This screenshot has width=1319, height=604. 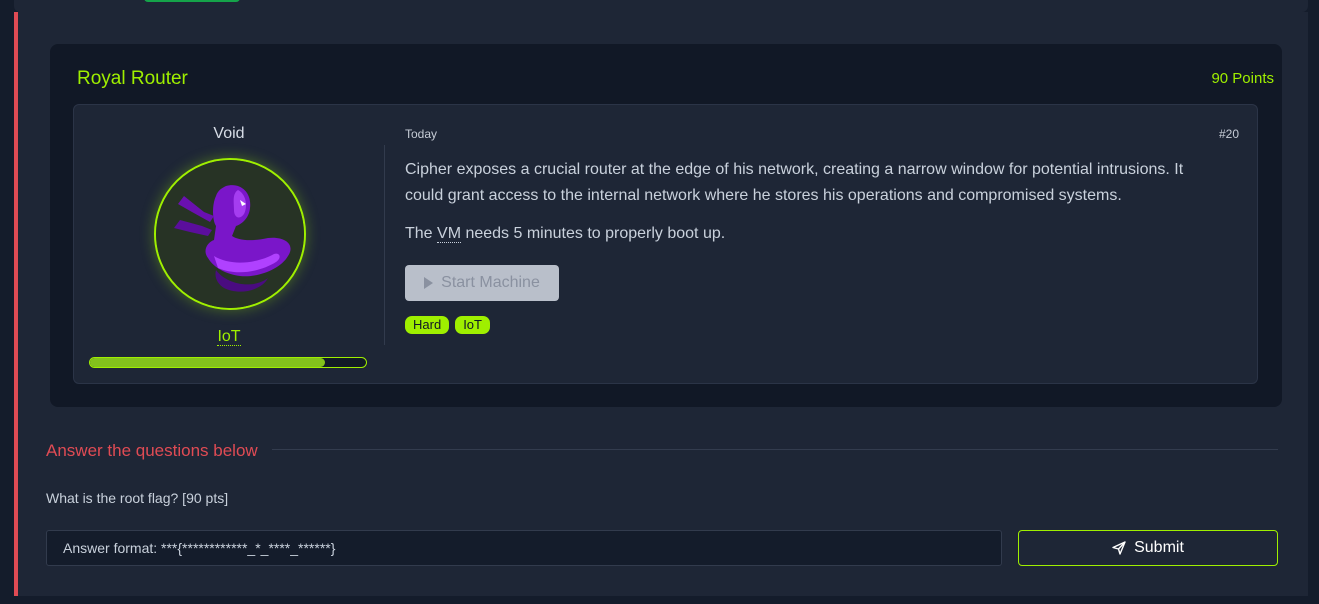 What do you see at coordinates (207, 362) in the screenshot?
I see `progress-fill` at bounding box center [207, 362].